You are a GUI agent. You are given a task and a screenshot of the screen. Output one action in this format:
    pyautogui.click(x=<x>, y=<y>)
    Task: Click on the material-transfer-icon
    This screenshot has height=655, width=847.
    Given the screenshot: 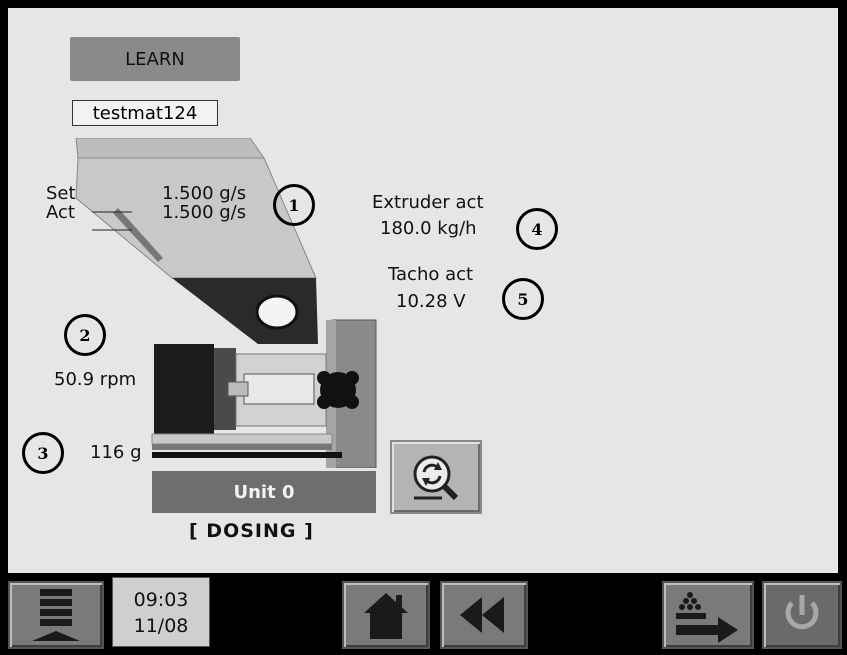 What is the action you would take?
    pyautogui.click(x=707, y=617)
    